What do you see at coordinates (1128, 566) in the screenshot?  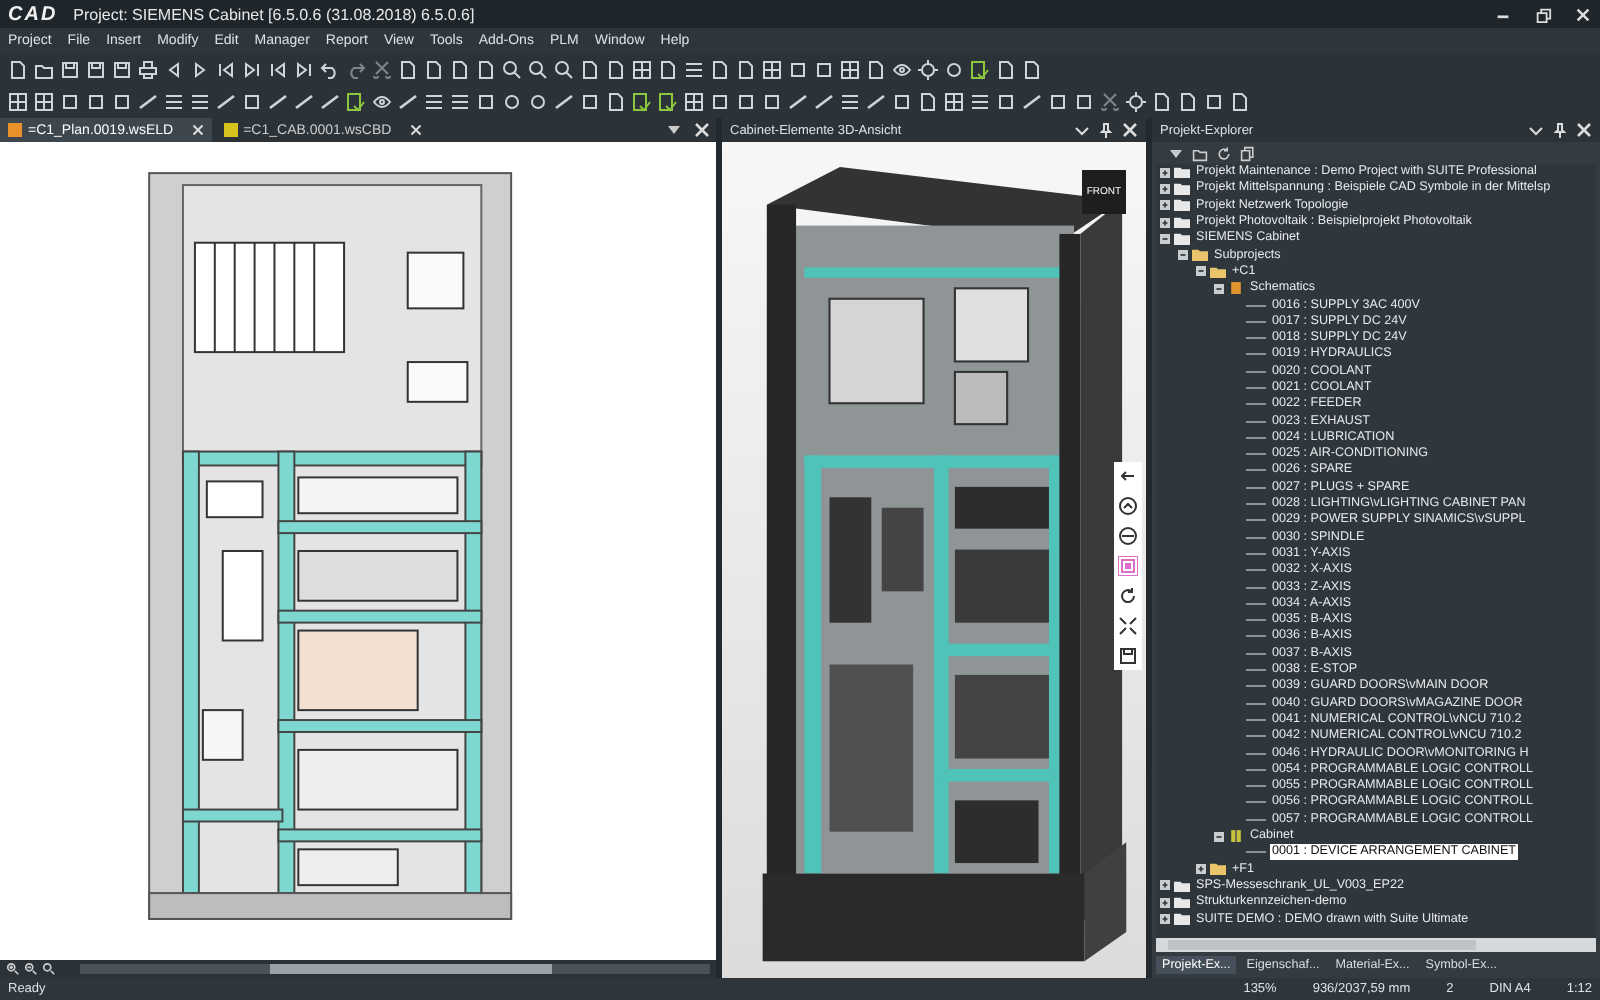 I see `fit-view-icon` at bounding box center [1128, 566].